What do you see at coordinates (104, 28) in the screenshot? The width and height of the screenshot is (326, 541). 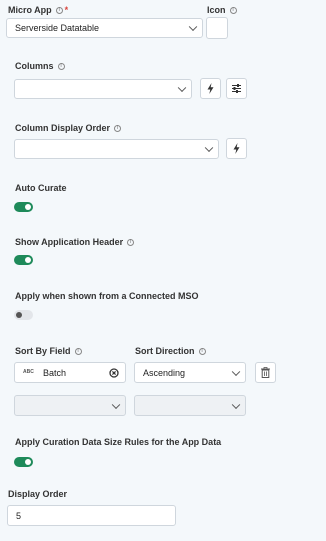 I see `micro-app-select: Serverside Datatable` at bounding box center [104, 28].